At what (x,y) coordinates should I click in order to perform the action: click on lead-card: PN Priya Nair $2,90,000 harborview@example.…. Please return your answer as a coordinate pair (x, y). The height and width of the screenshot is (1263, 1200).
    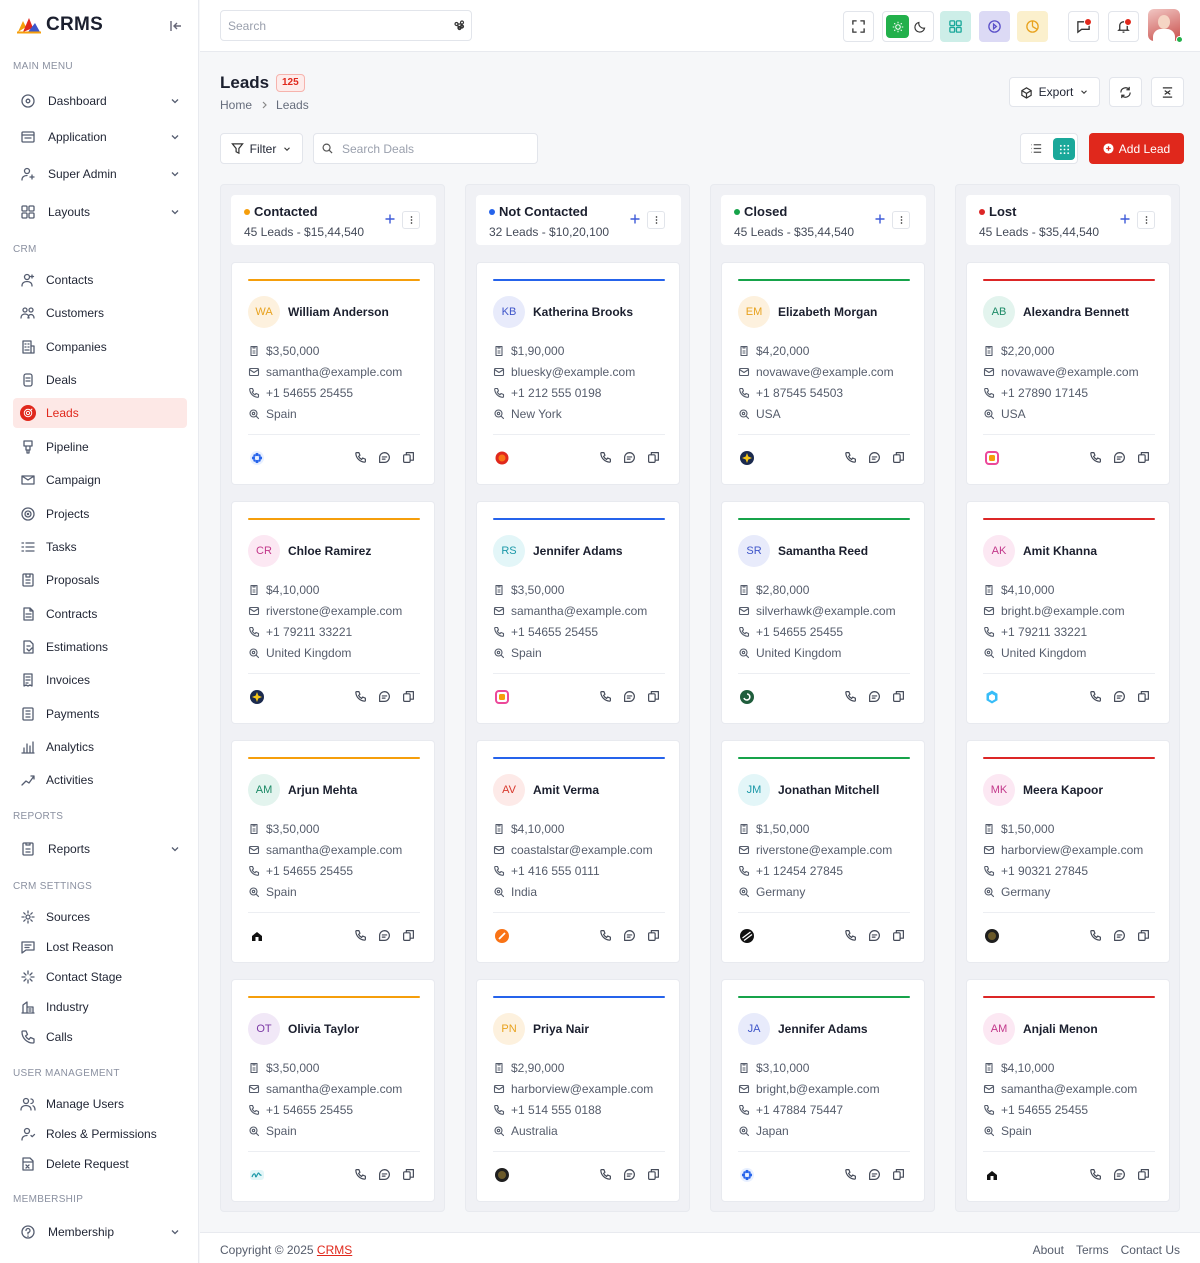
    Looking at the image, I should click on (578, 1090).